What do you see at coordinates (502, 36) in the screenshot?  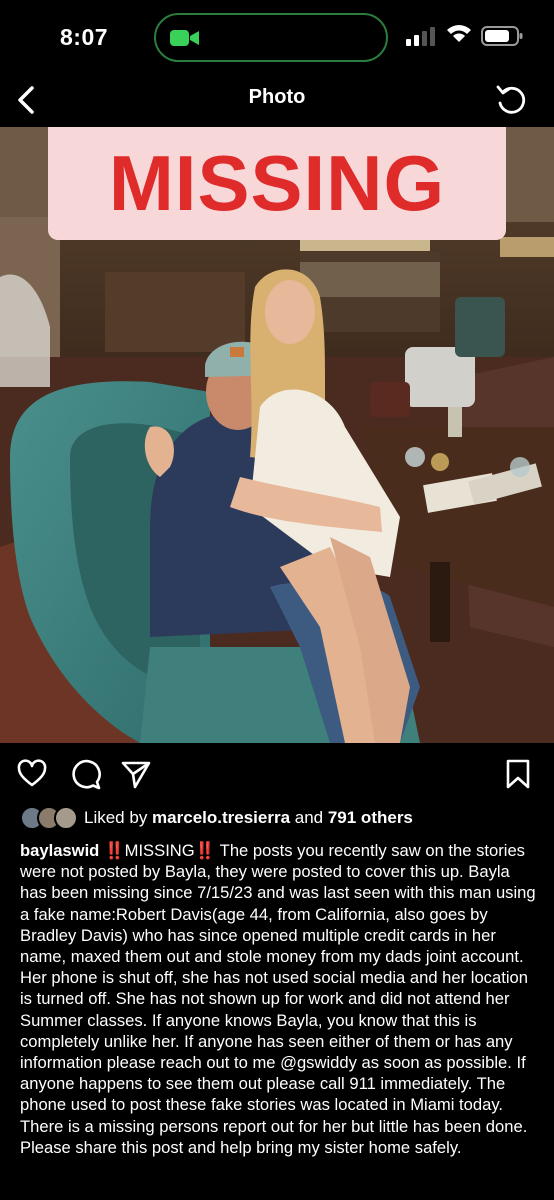 I see `battery-icon` at bounding box center [502, 36].